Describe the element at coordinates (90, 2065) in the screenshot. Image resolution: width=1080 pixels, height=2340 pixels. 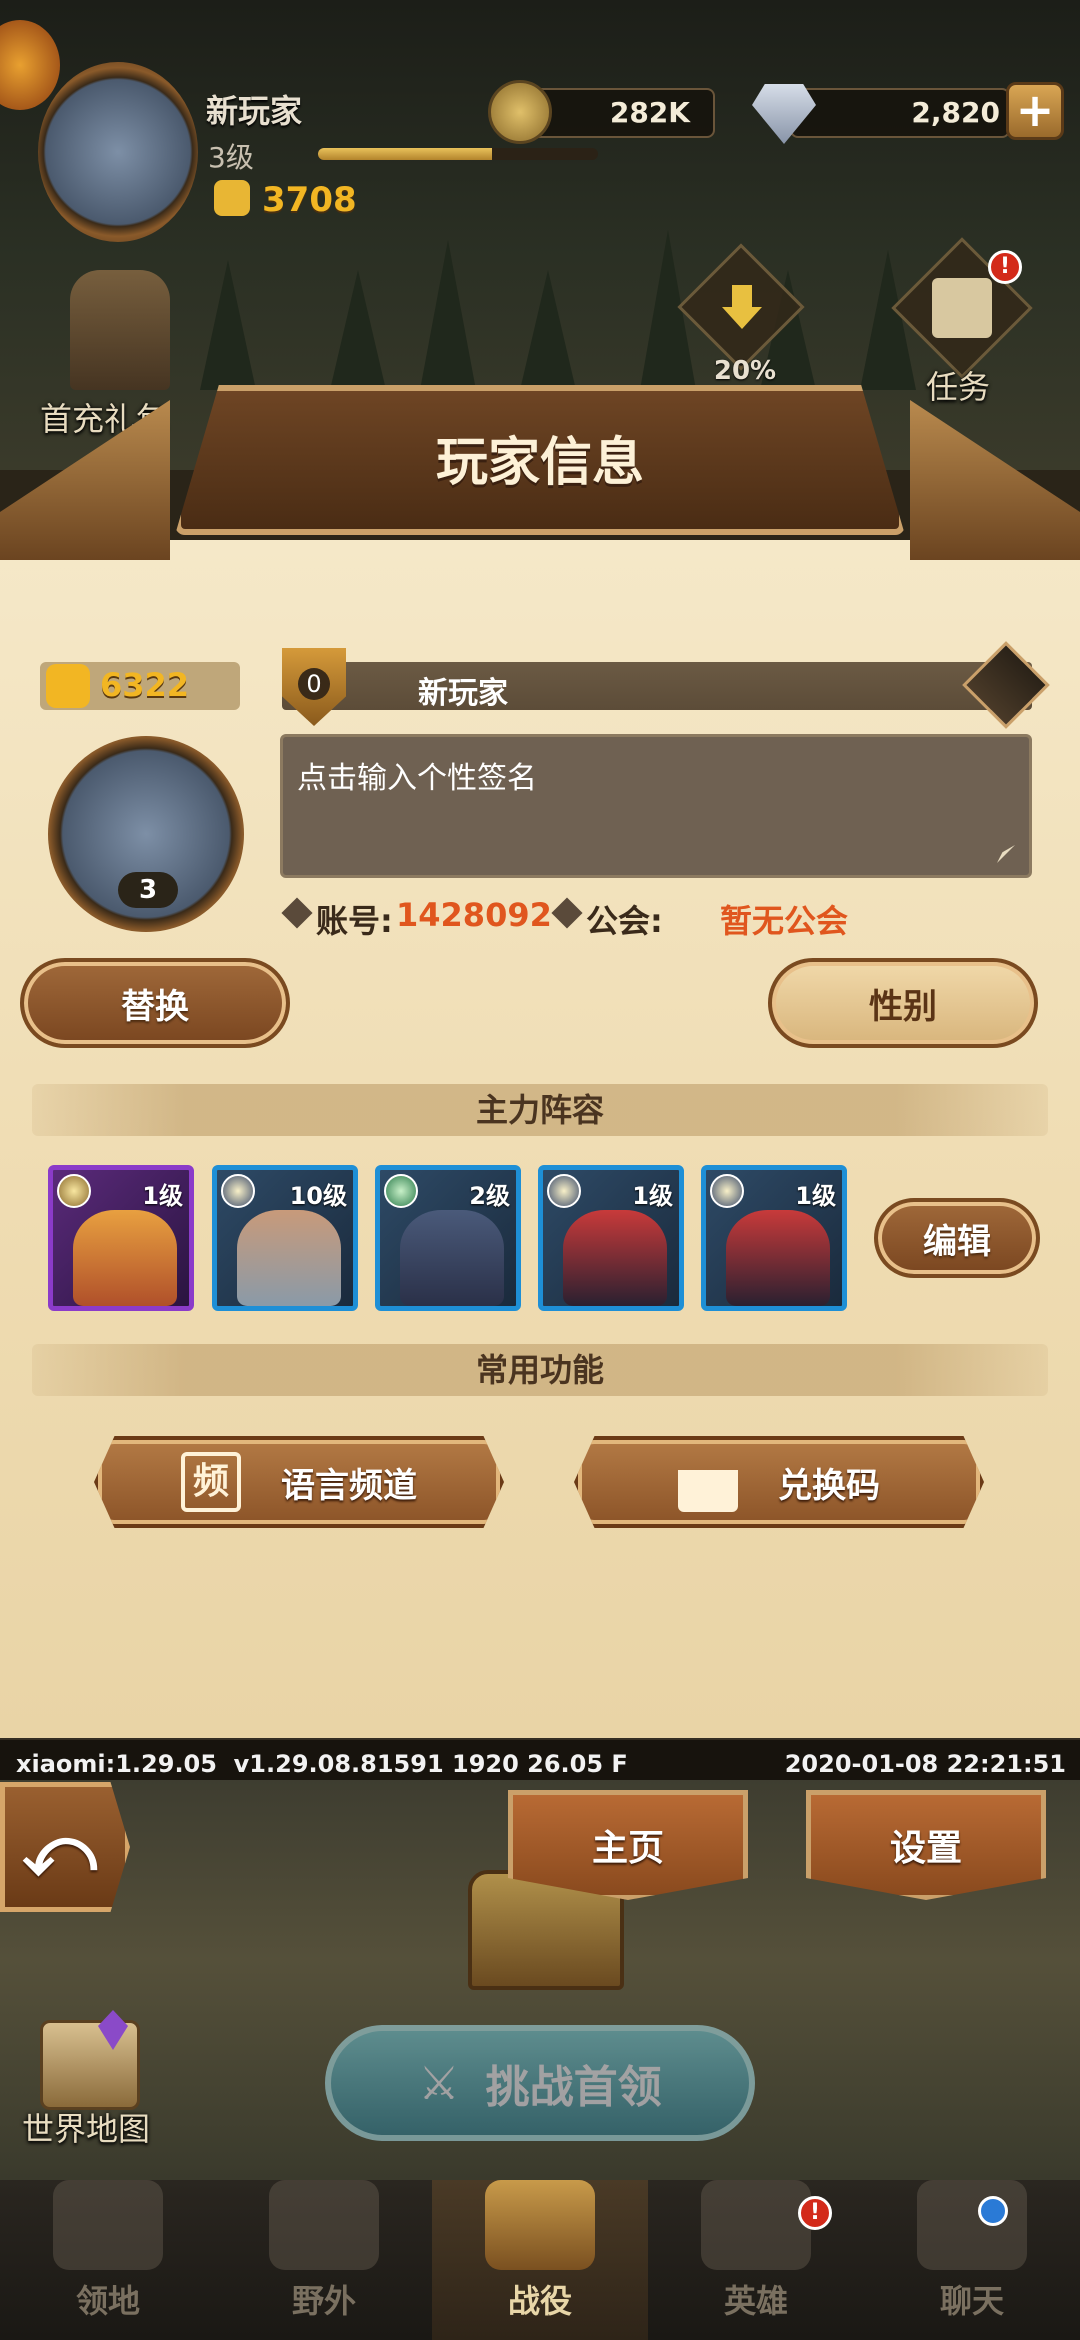
I see `world-map-icon` at that location.